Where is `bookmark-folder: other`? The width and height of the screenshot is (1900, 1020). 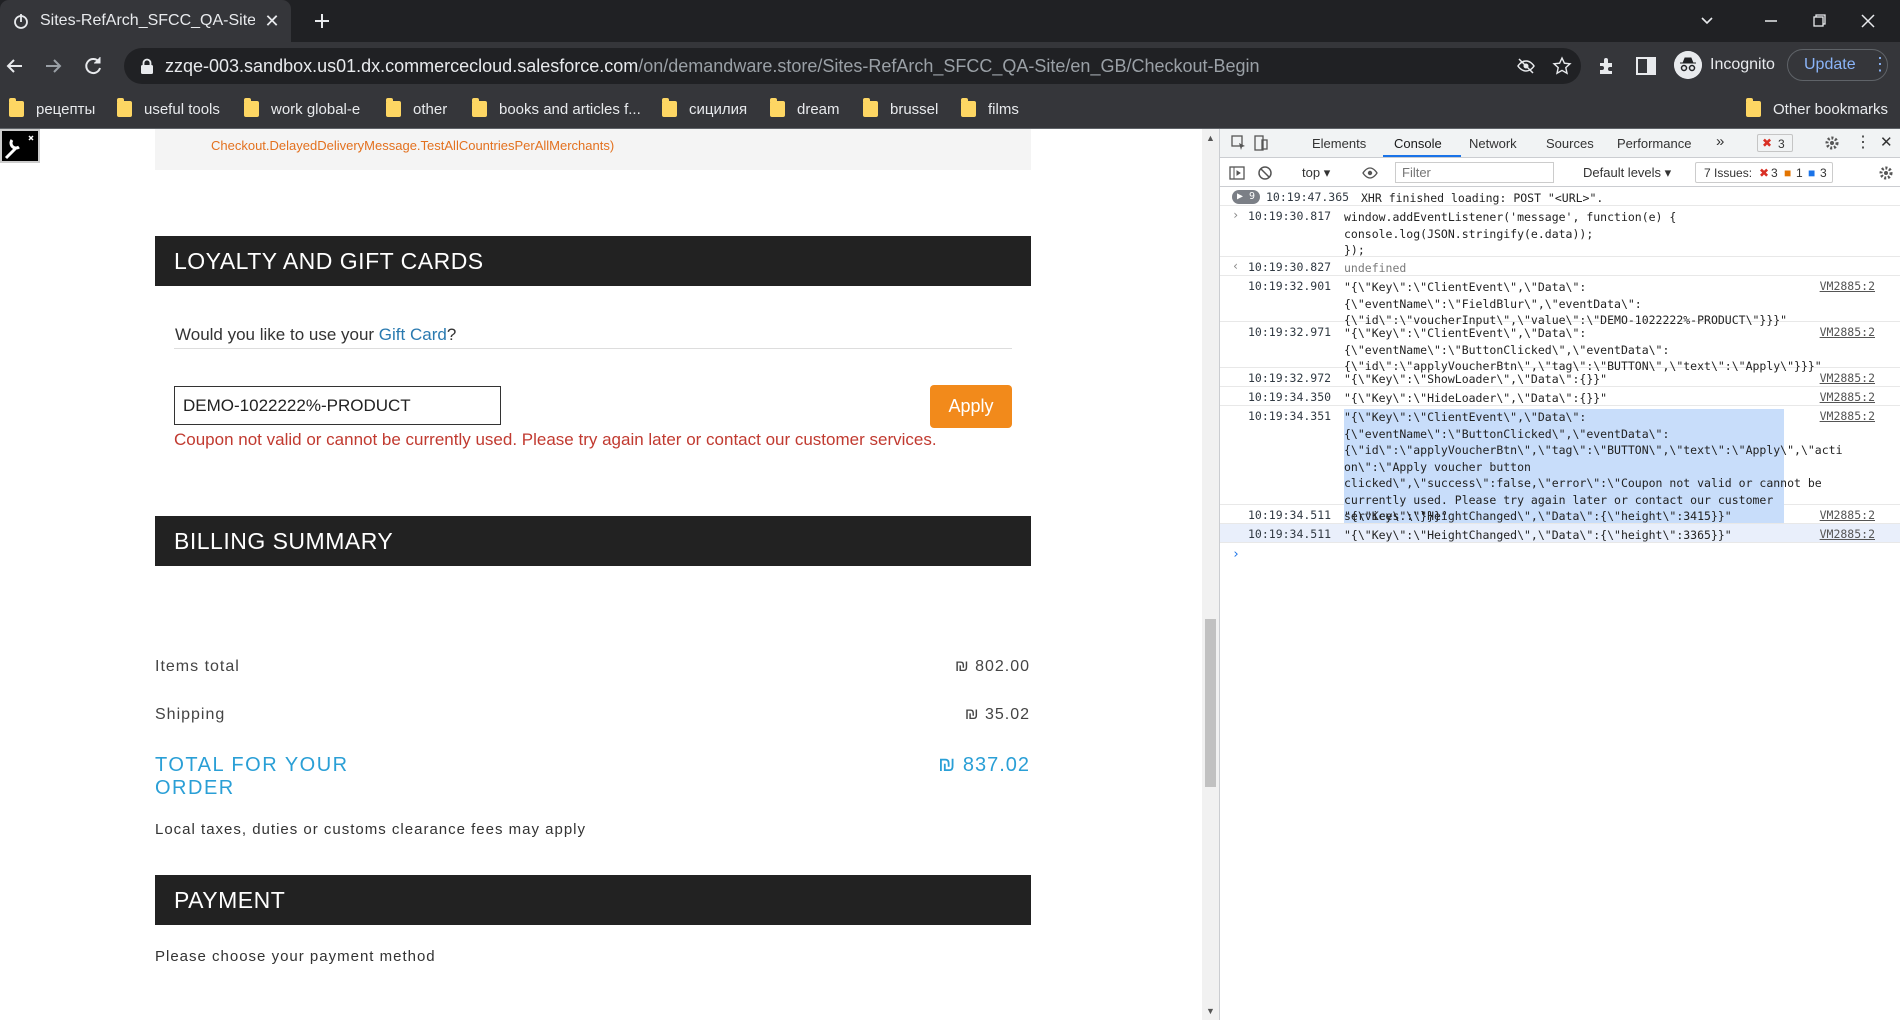 bookmark-folder: other is located at coordinates (416, 109).